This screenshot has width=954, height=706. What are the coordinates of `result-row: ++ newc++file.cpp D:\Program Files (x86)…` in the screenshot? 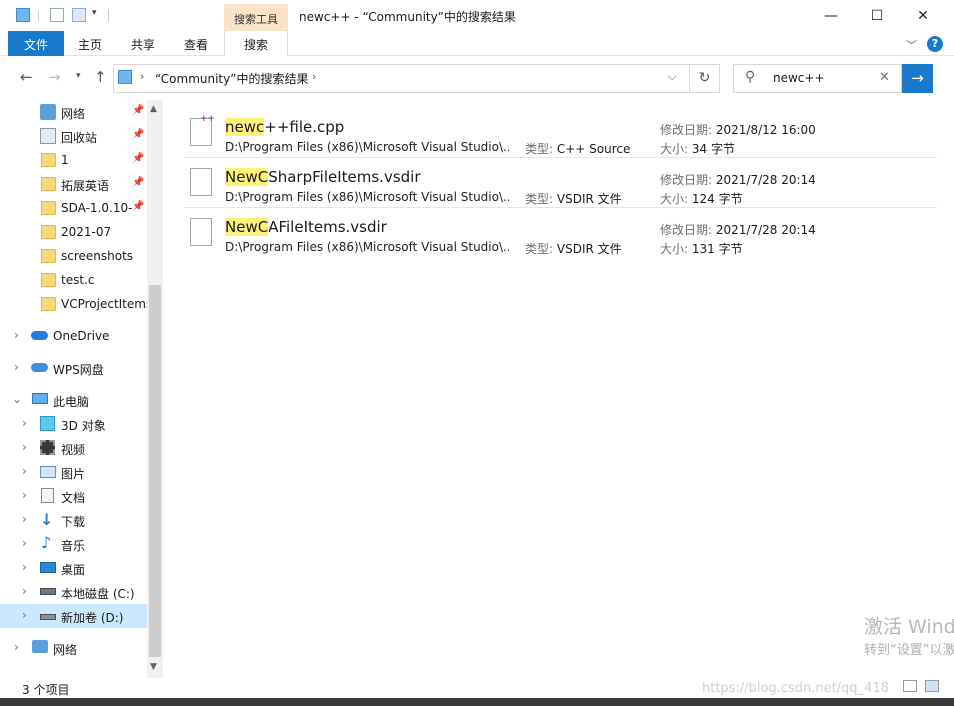 It's located at (560, 132).